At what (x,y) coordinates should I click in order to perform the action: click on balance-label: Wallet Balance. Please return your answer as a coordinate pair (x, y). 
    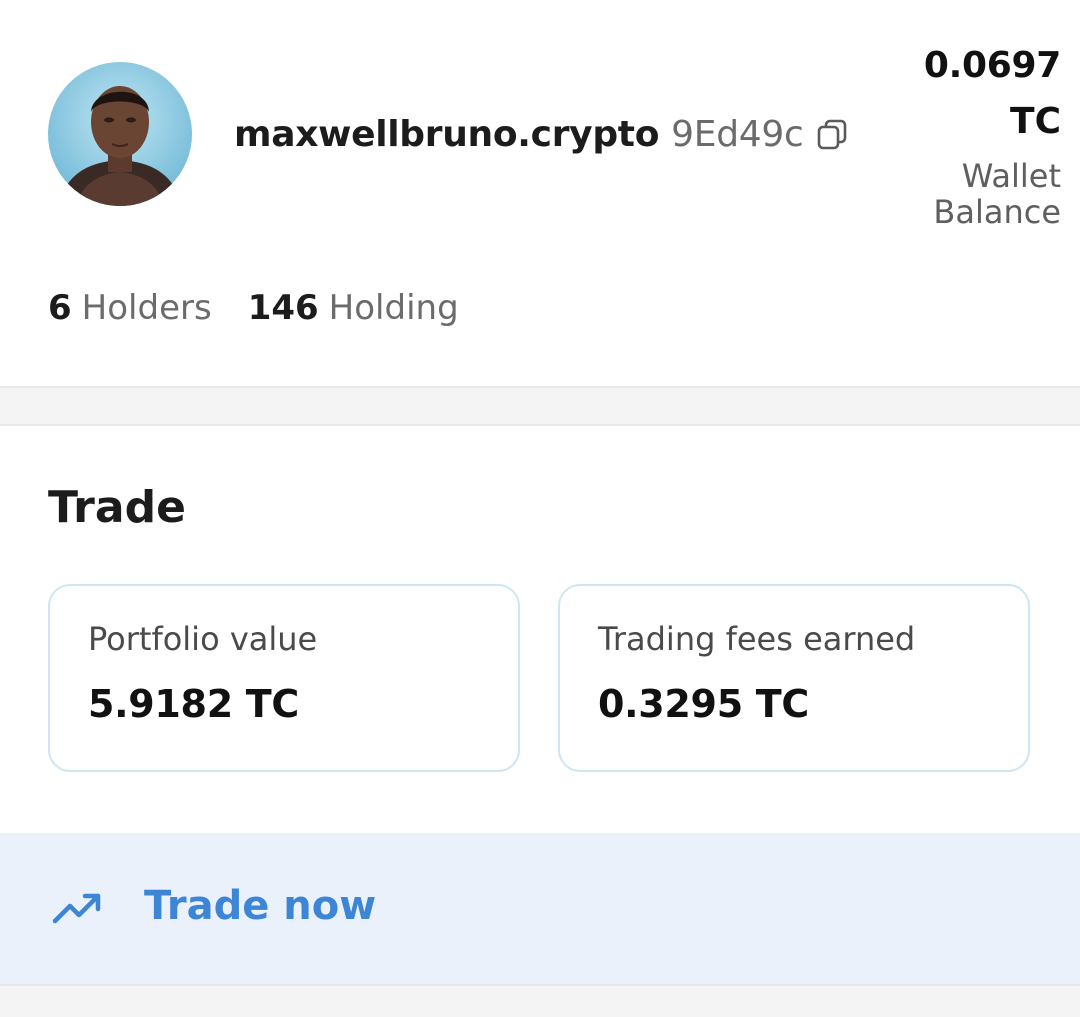
    Looking at the image, I should click on (992, 194).